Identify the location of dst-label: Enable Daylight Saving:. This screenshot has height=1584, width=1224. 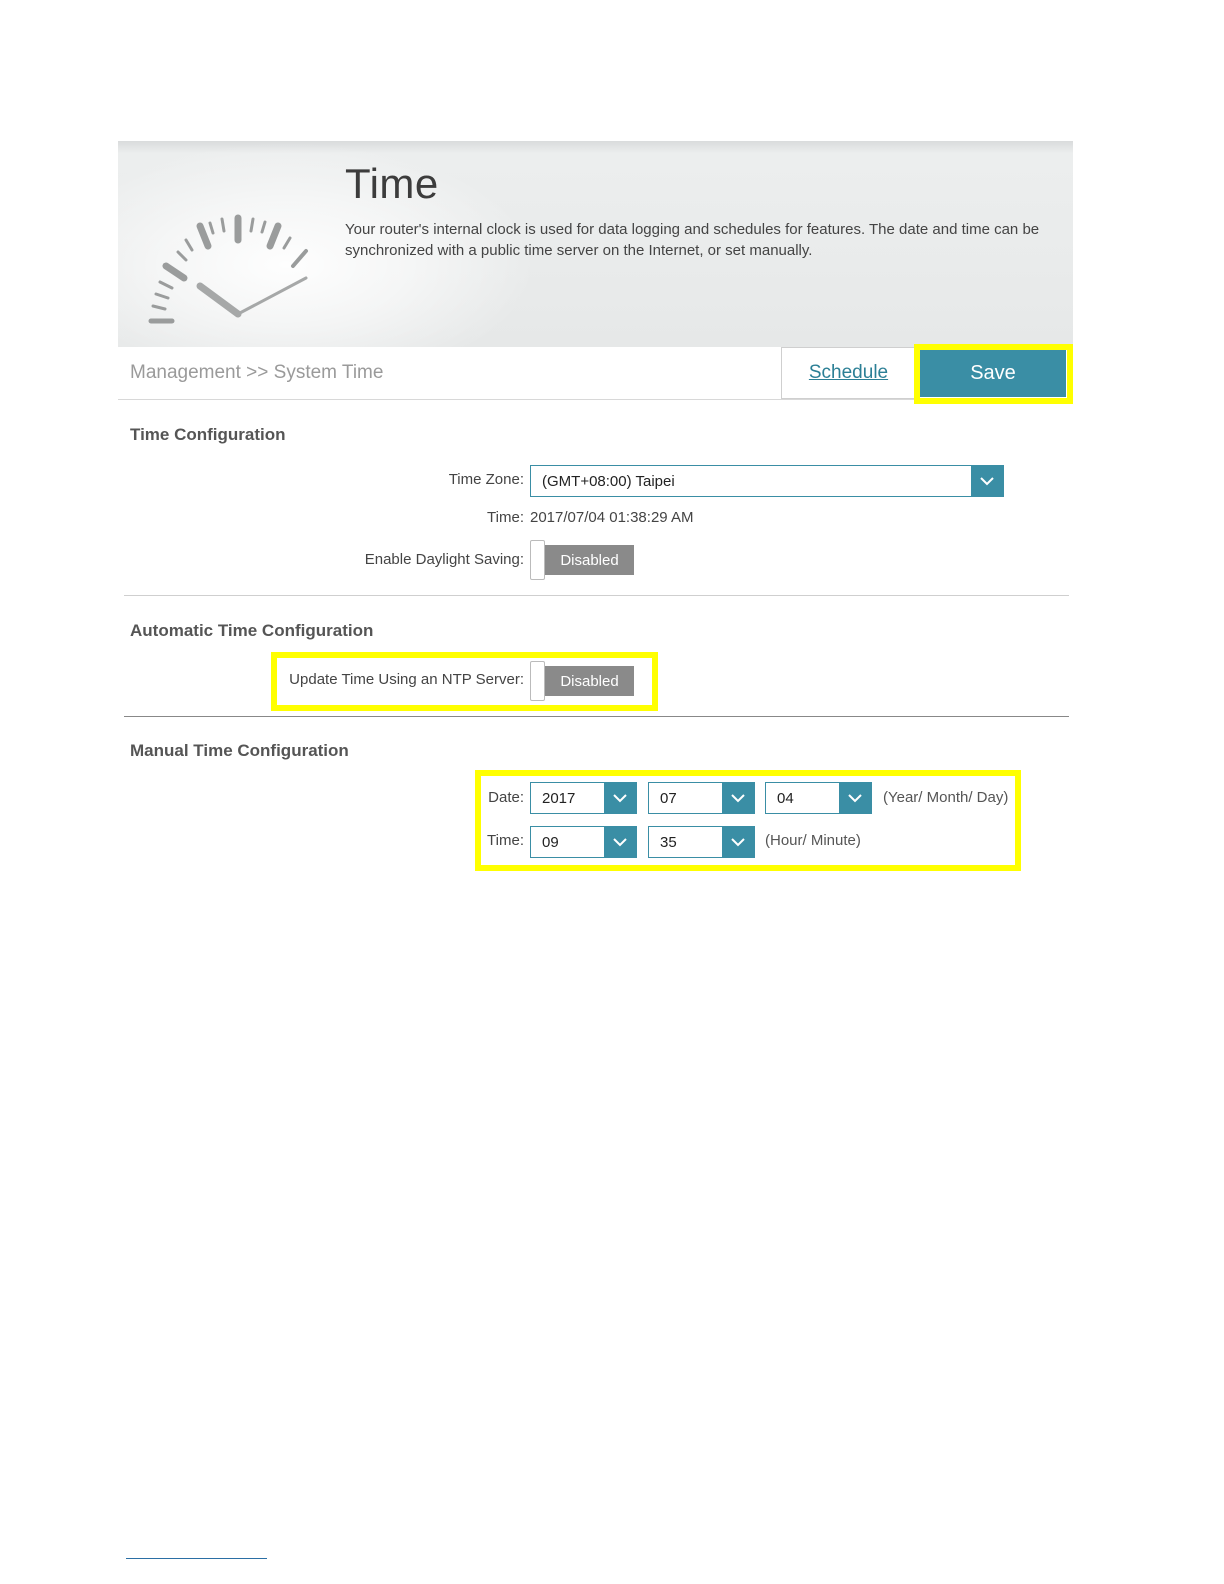
(444, 559).